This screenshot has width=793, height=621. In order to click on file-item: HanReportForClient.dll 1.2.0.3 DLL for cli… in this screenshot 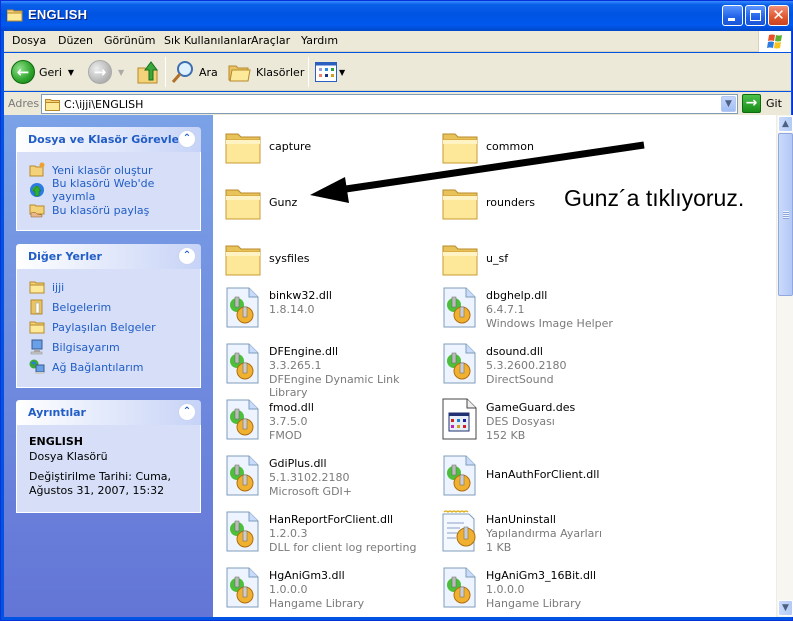, I will do `click(330, 532)`.